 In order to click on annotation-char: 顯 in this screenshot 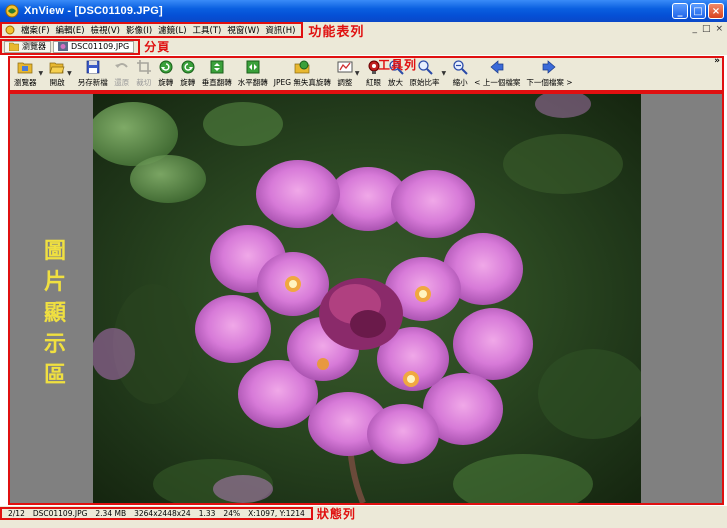, I will do `click(54, 313)`.